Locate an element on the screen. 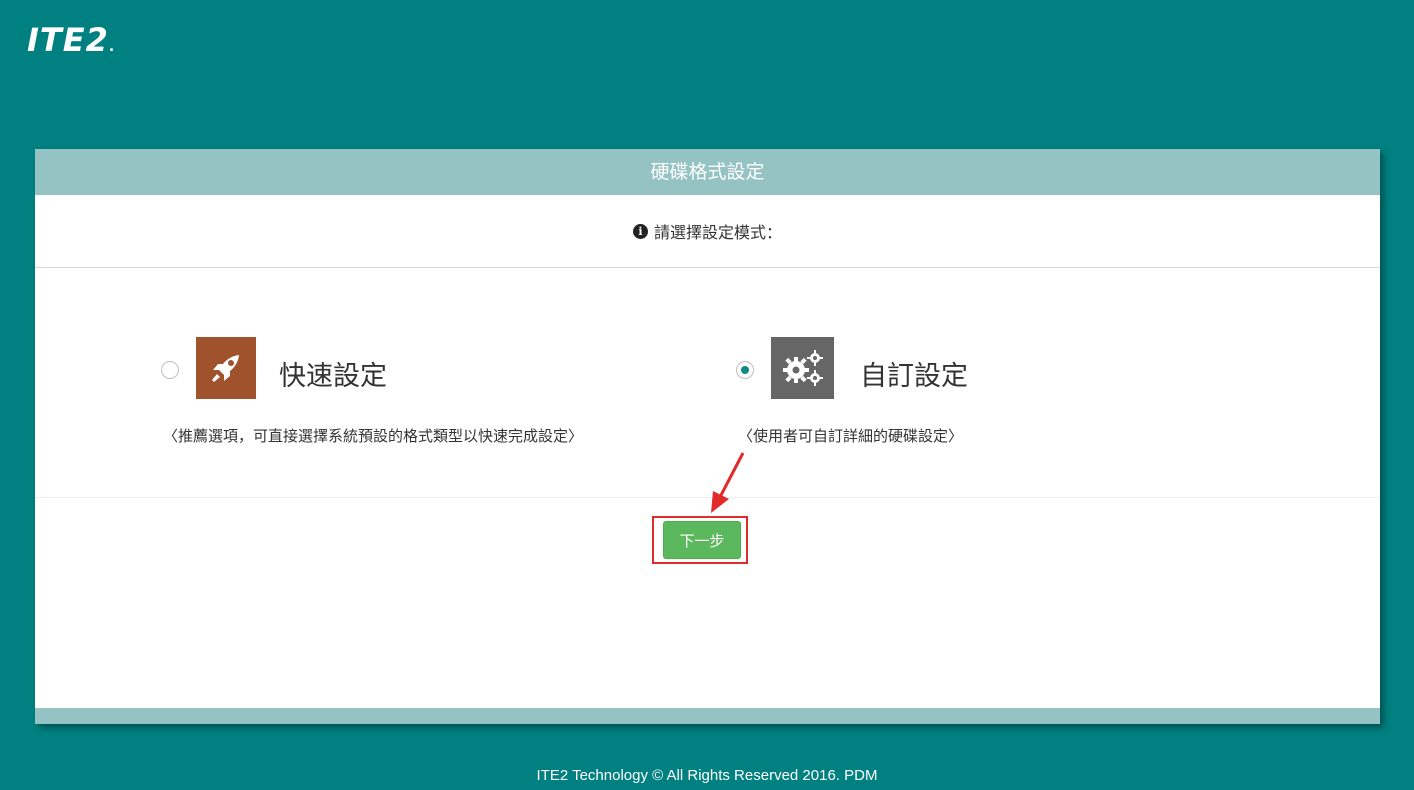 The height and width of the screenshot is (790, 1414). quick-setup-radio is located at coordinates (170, 370).